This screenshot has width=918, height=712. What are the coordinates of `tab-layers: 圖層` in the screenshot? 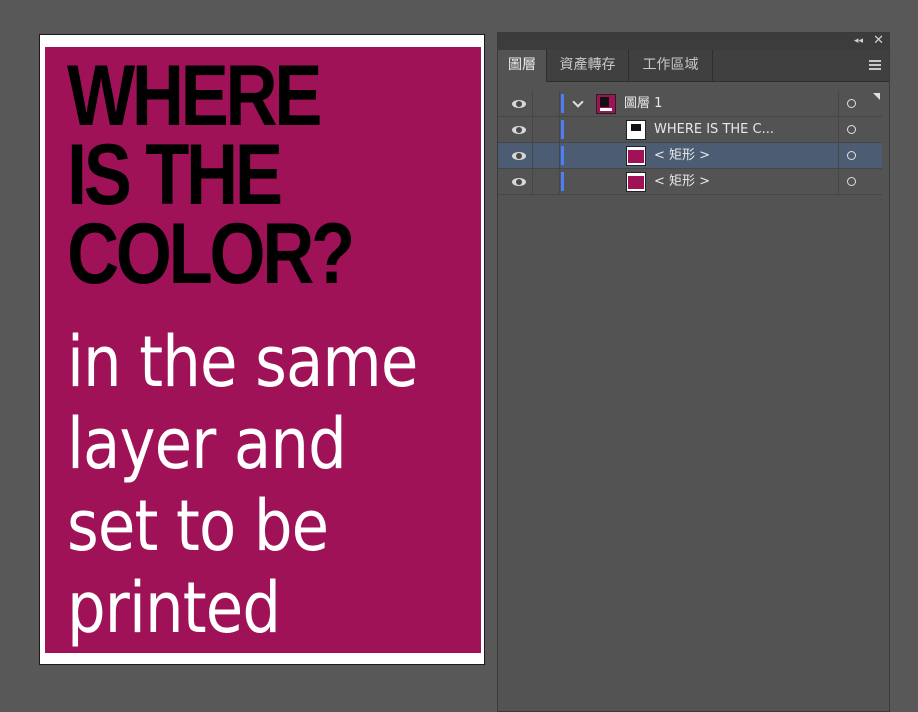 It's located at (522, 66).